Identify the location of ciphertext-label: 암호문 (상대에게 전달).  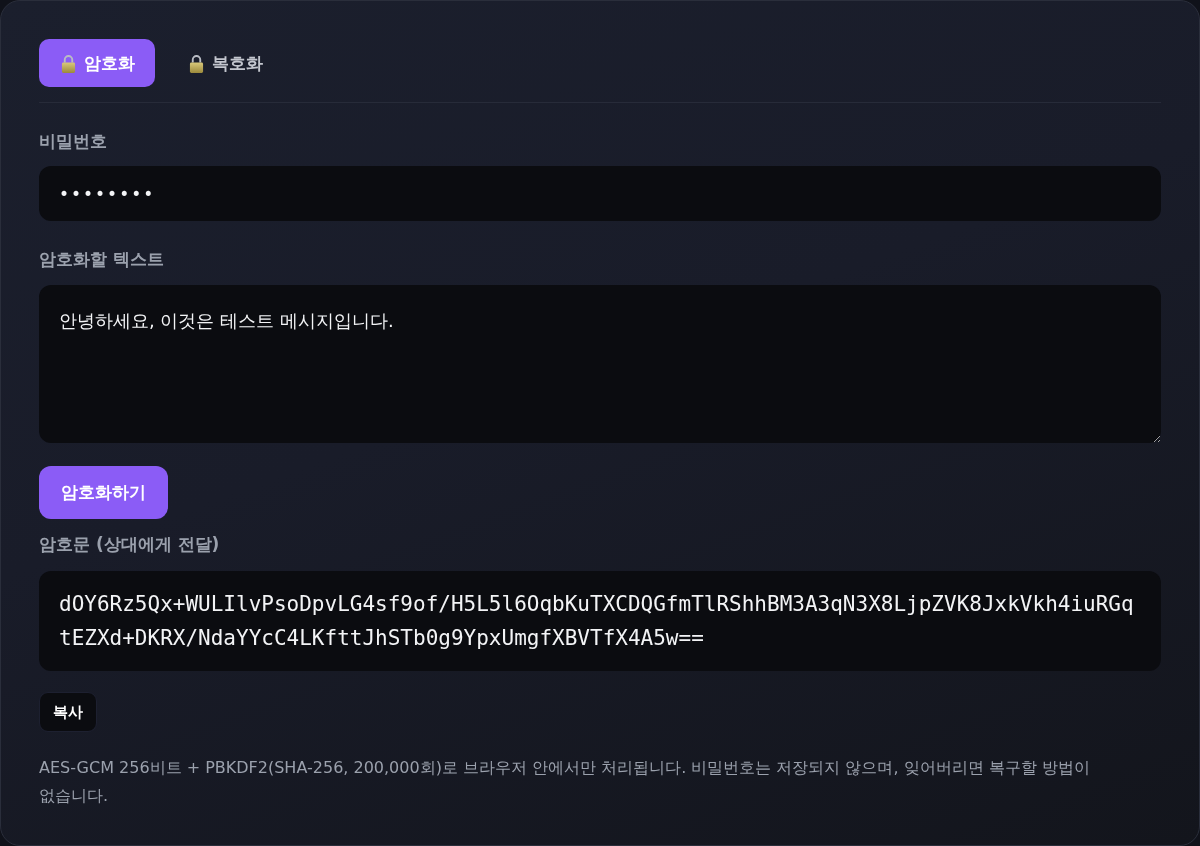
(129, 544).